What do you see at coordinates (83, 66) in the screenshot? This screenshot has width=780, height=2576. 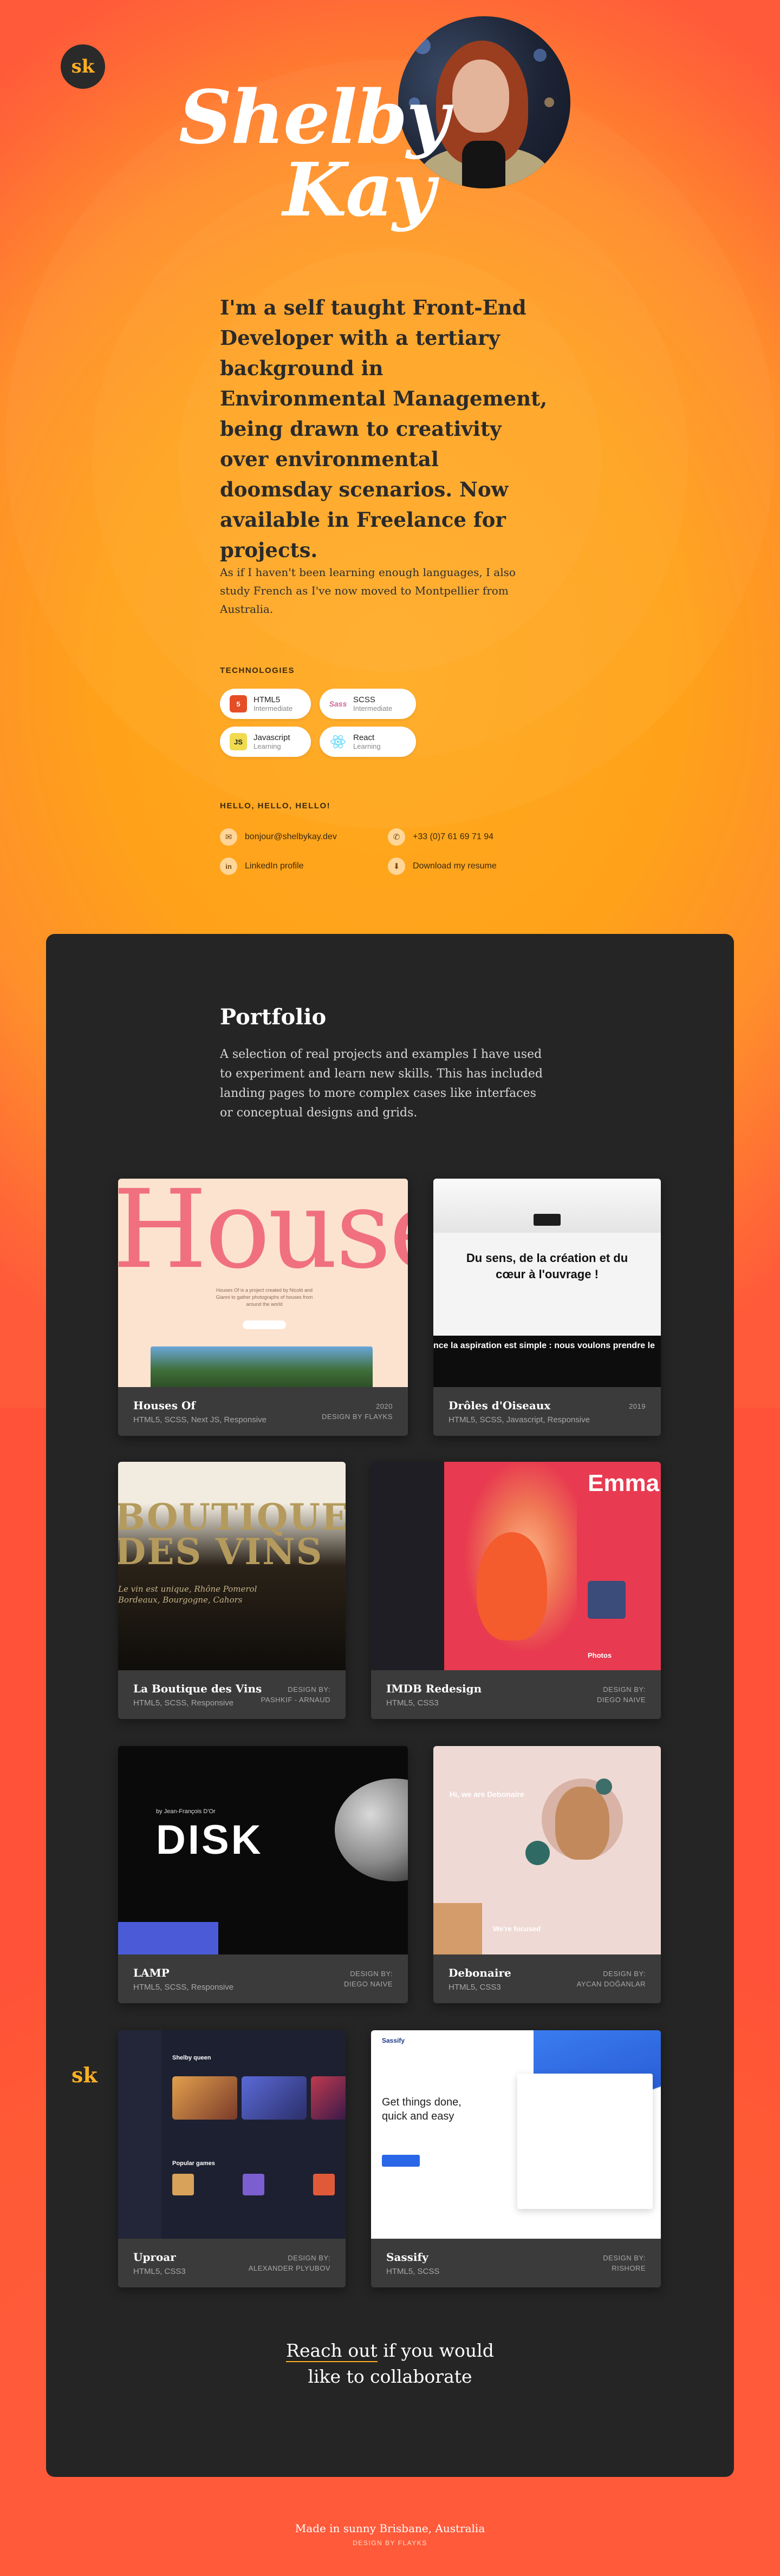 I see `logo: sk` at bounding box center [83, 66].